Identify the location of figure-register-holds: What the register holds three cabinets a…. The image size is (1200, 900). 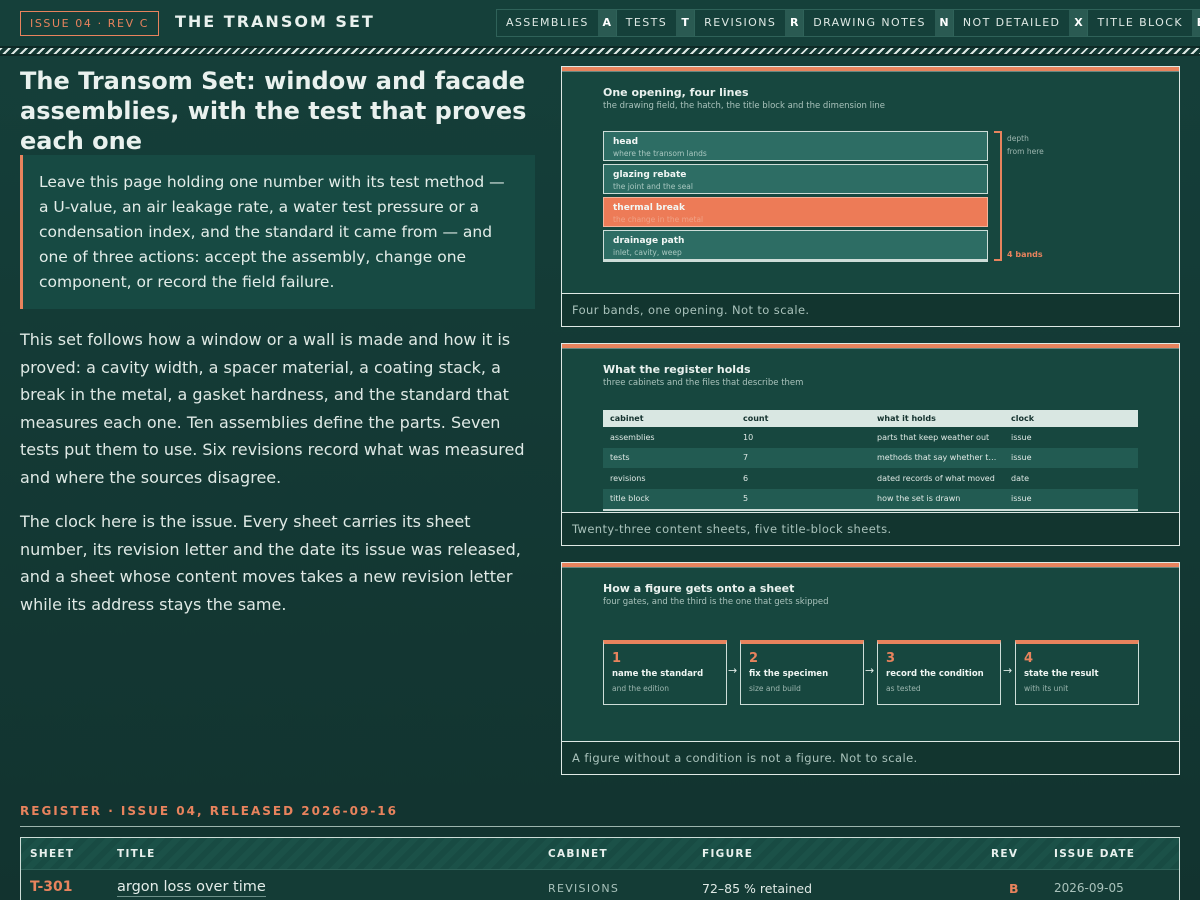
(870, 444).